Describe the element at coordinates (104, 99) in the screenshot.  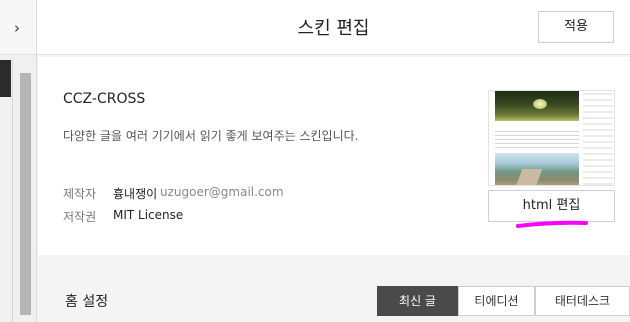
I see `skin-name: CCZ-CROSS` at that location.